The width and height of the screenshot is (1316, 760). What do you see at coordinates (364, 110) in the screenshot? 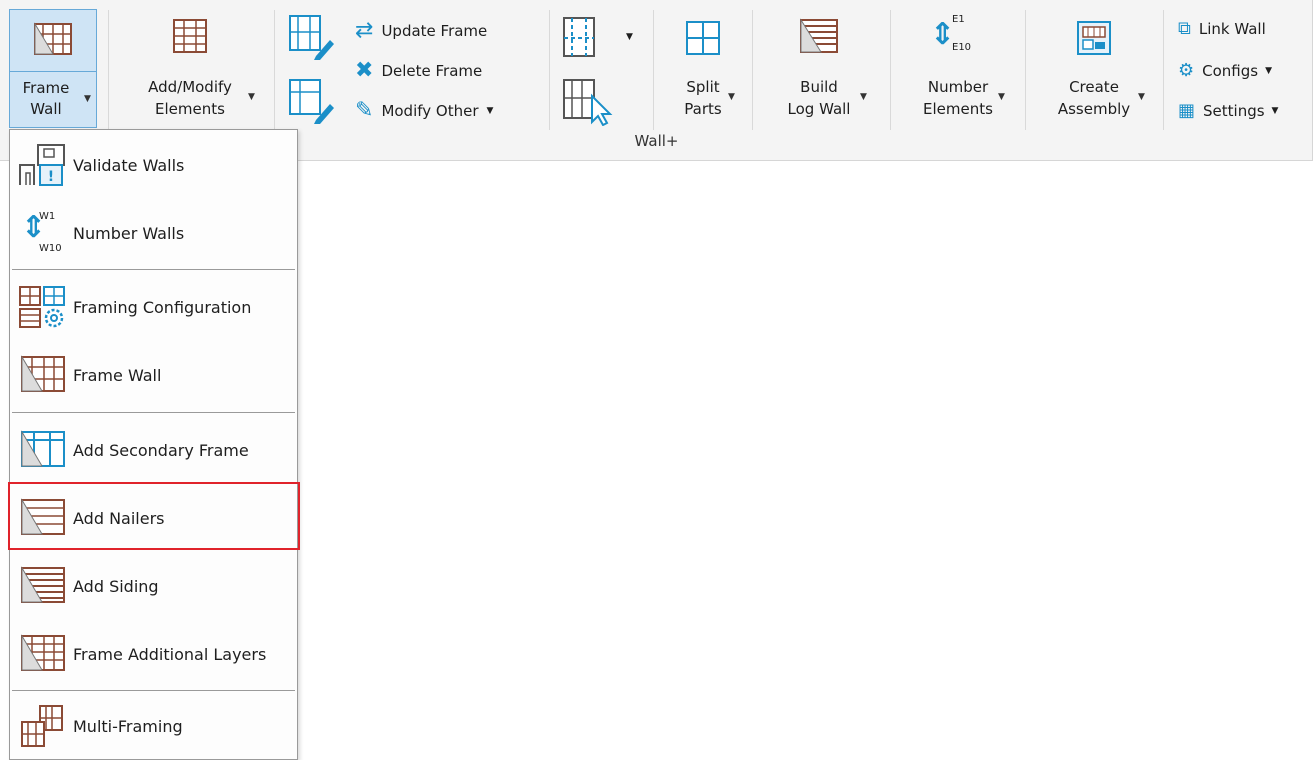
I see `pencil-icon: ✎` at bounding box center [364, 110].